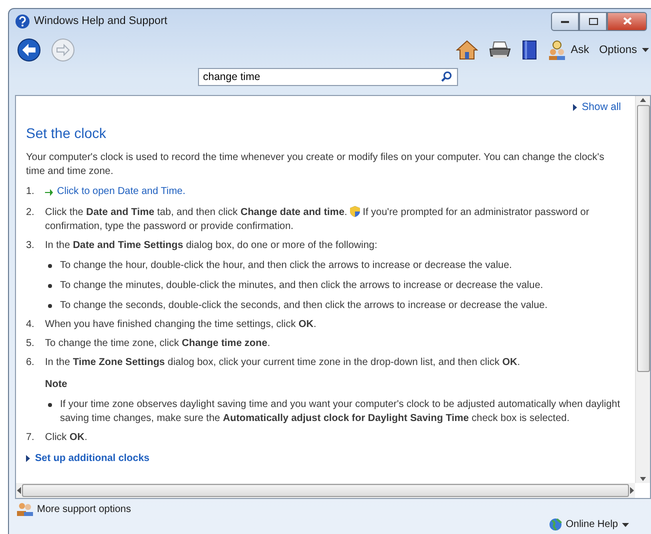  Describe the element at coordinates (632, 490) in the screenshot. I see `scroll-right-arrow` at that location.